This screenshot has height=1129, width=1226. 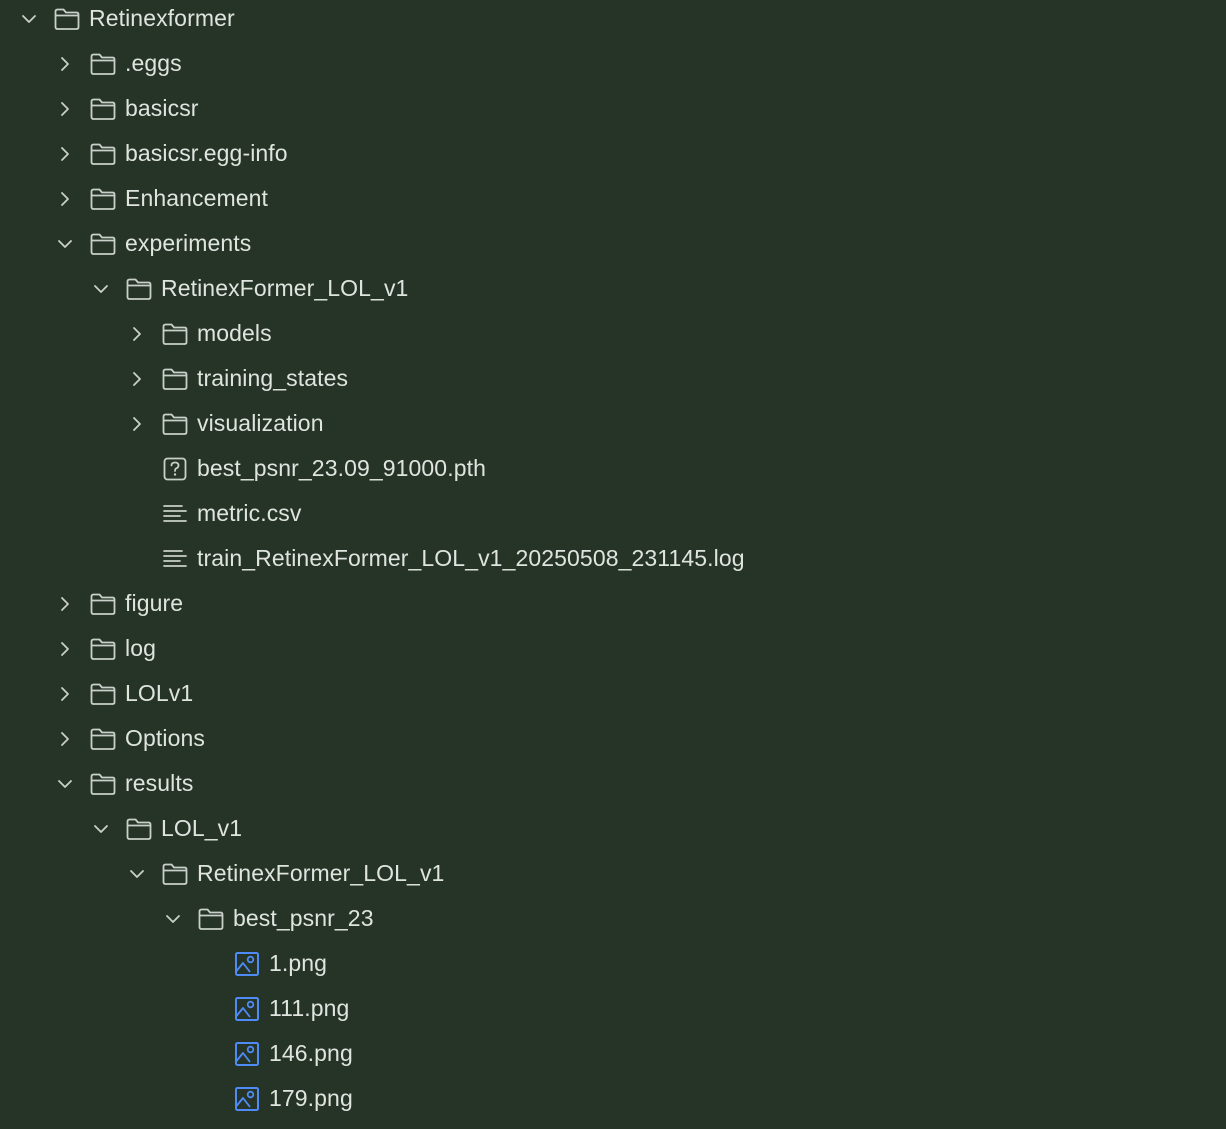 What do you see at coordinates (613, 468) in the screenshot?
I see `tree-file-best-psnr-23-09-91000-pth: best_psnr_23.09_91000.pth` at bounding box center [613, 468].